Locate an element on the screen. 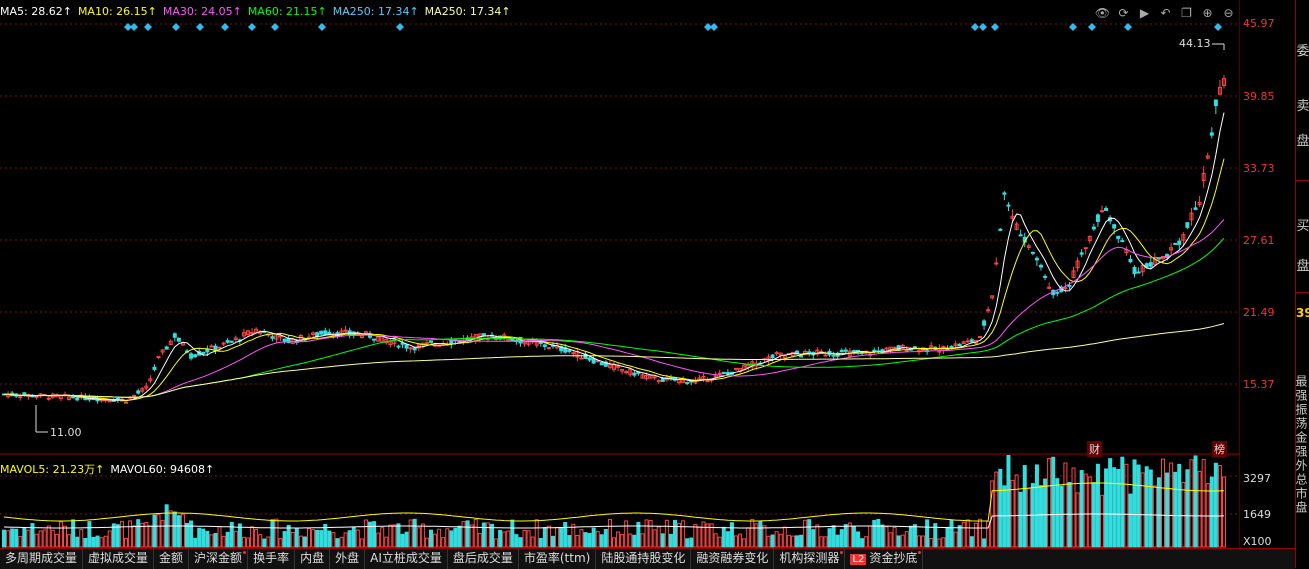 The image size is (1309, 569). indicator-tab: 沪深金额 is located at coordinates (219, 559).